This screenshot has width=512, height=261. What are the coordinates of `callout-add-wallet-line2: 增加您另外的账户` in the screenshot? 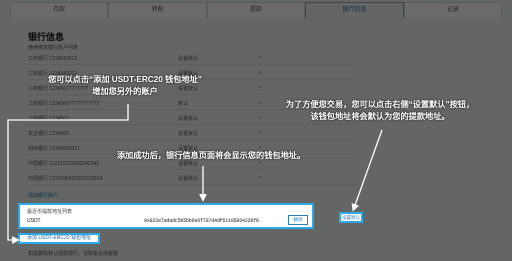 It's located at (125, 91).